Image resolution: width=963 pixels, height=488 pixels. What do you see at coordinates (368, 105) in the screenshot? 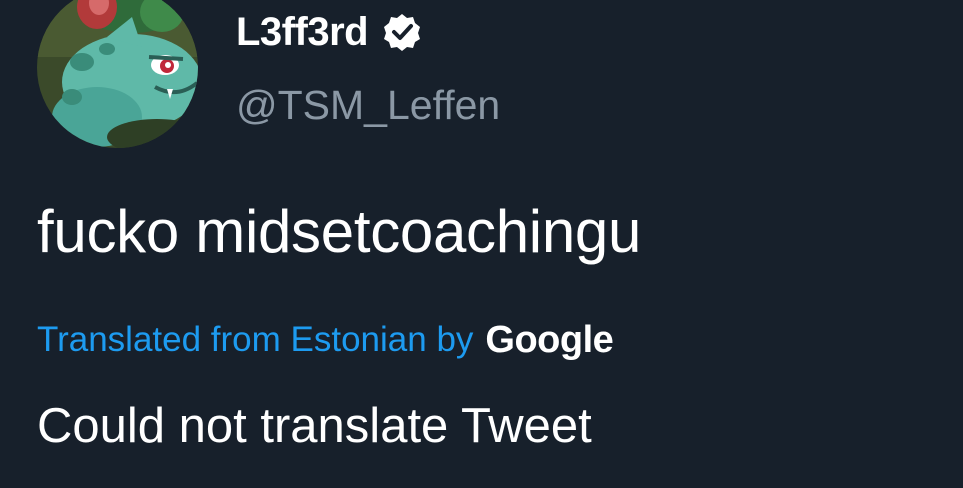
I see `user-handle: @TSM_Leffen` at bounding box center [368, 105].